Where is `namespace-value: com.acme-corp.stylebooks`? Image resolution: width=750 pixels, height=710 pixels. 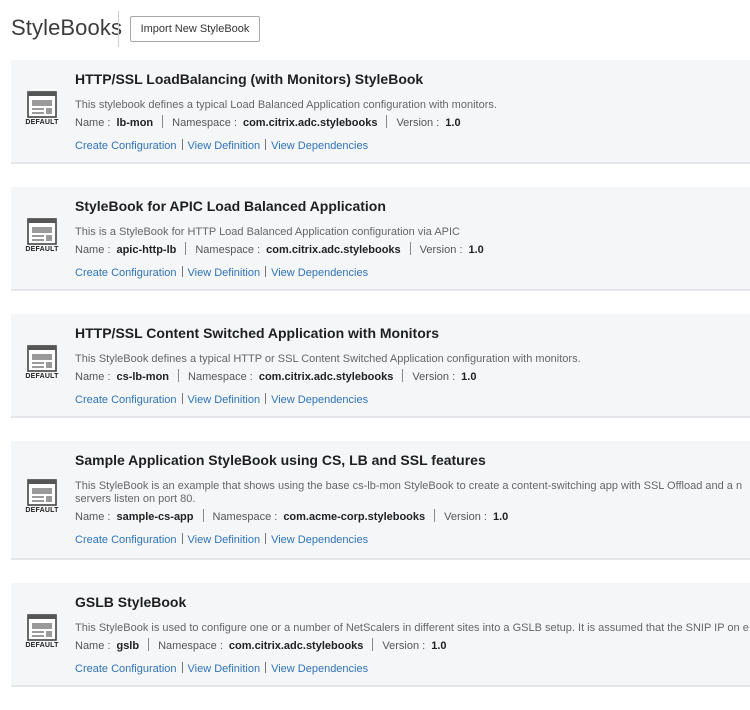
namespace-value: com.acme-corp.stylebooks is located at coordinates (354, 517).